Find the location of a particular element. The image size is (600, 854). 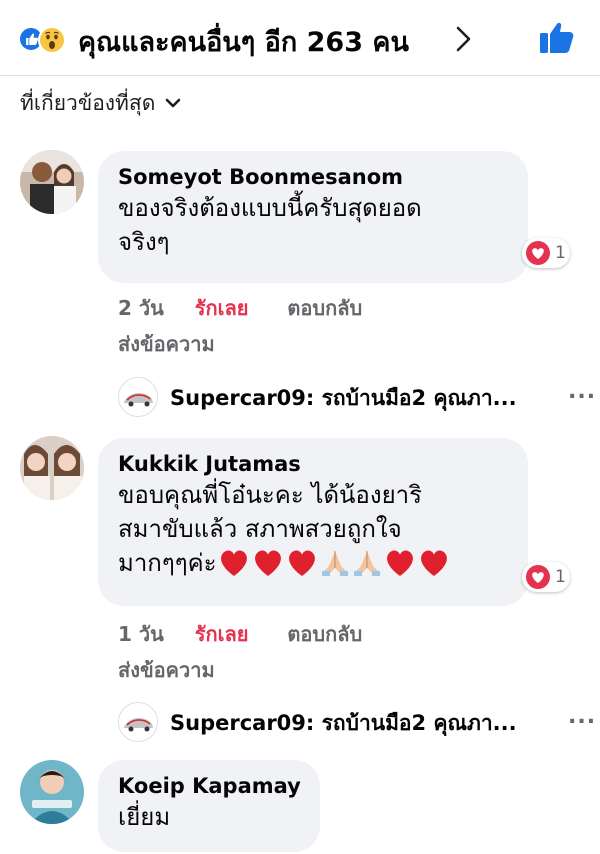

comment-sort-selector: ที่เกี่ยวข้องที่สุด is located at coordinates (100, 103).